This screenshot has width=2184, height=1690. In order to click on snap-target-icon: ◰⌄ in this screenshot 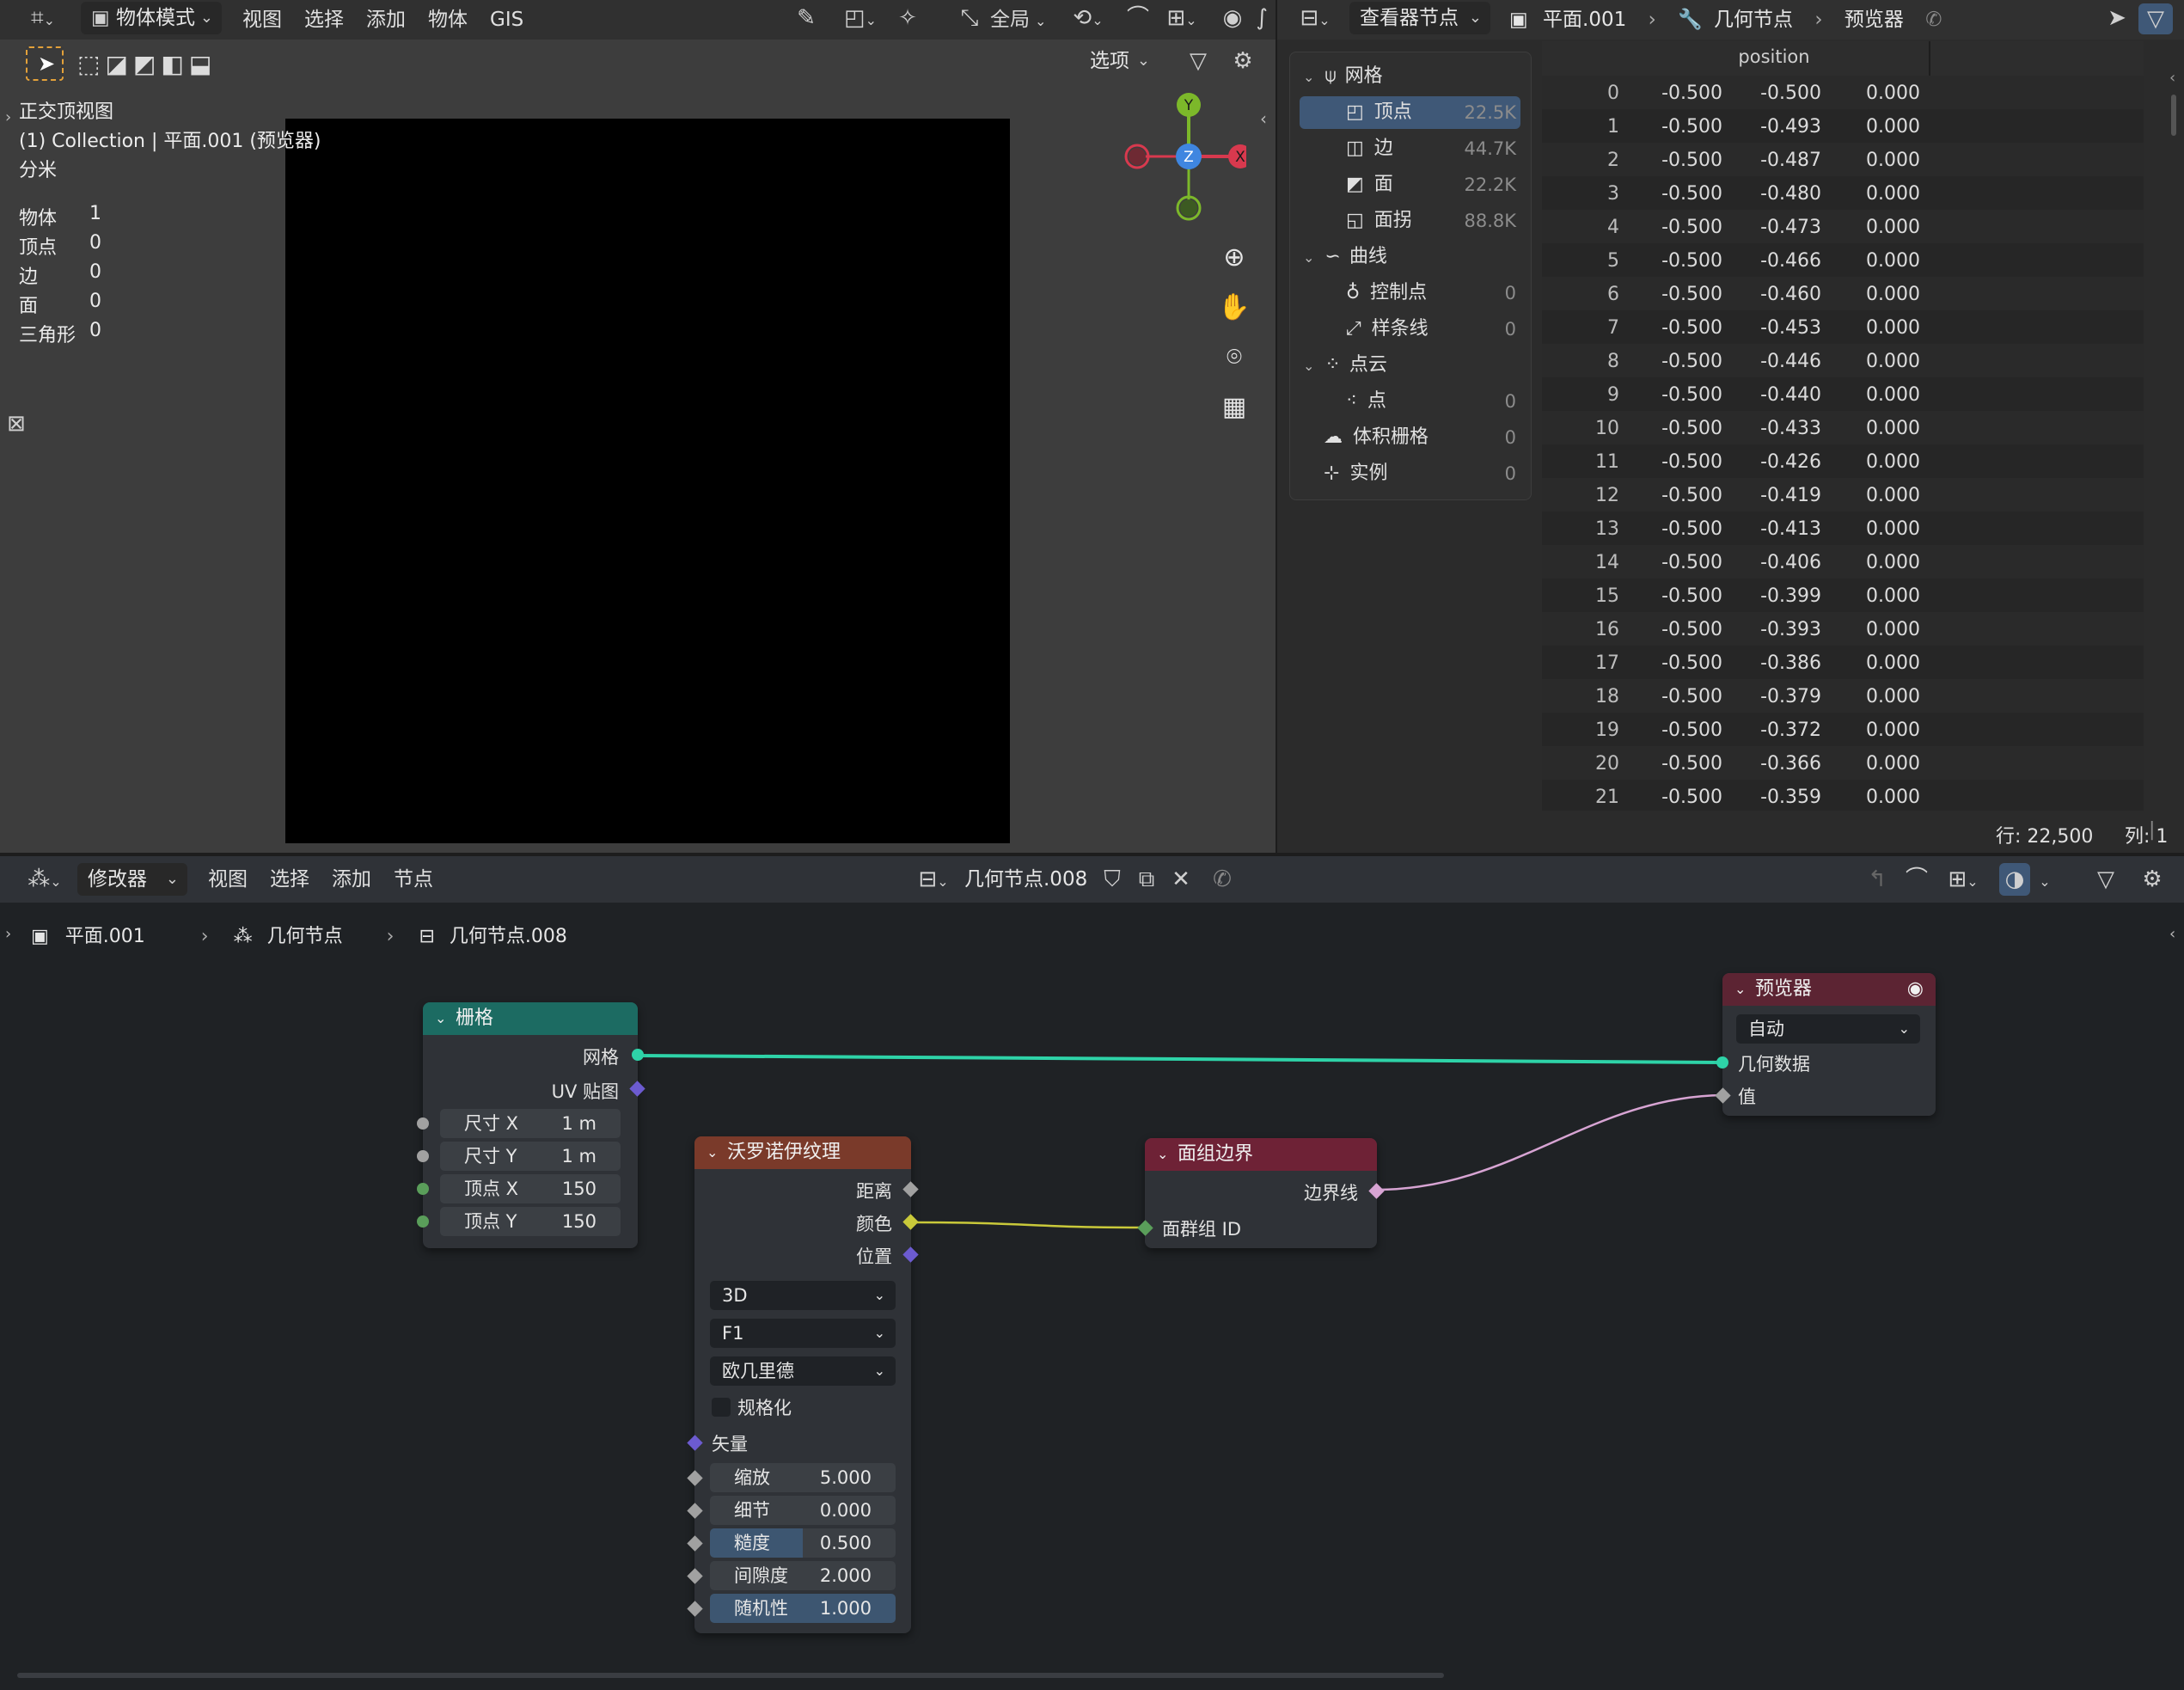, I will do `click(861, 18)`.